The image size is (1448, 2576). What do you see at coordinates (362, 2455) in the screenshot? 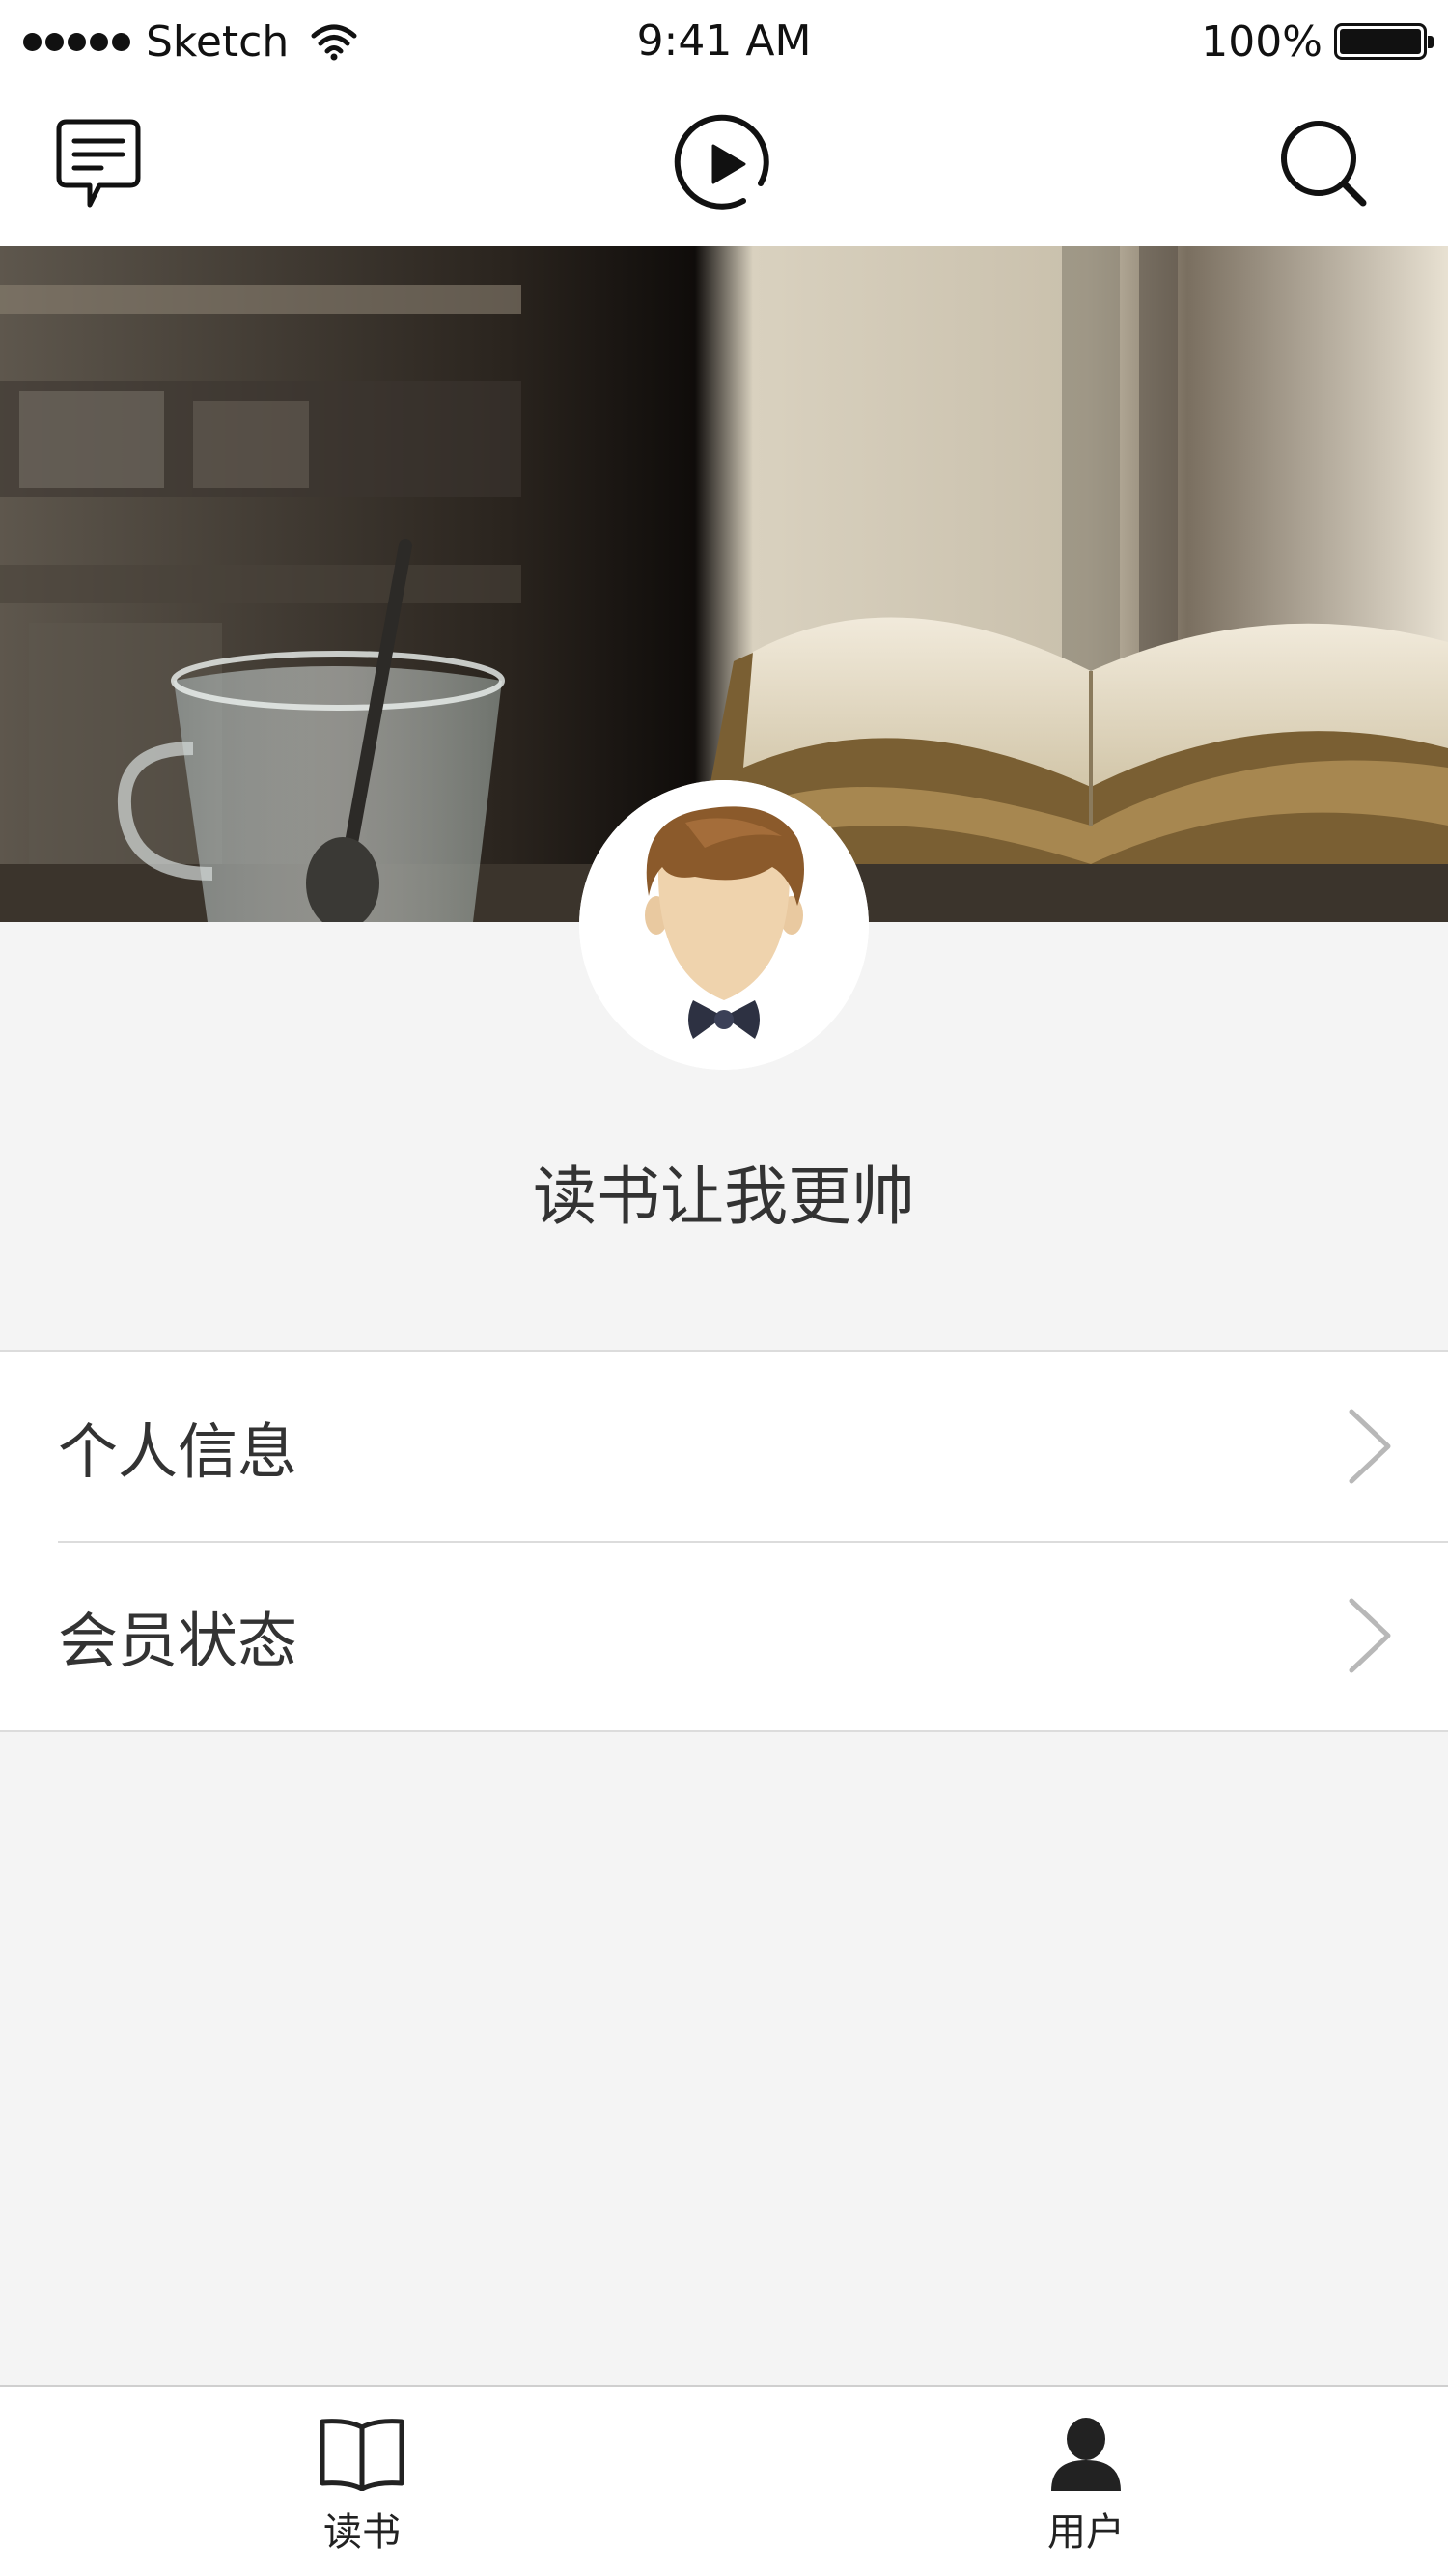
I see `book-icon` at bounding box center [362, 2455].